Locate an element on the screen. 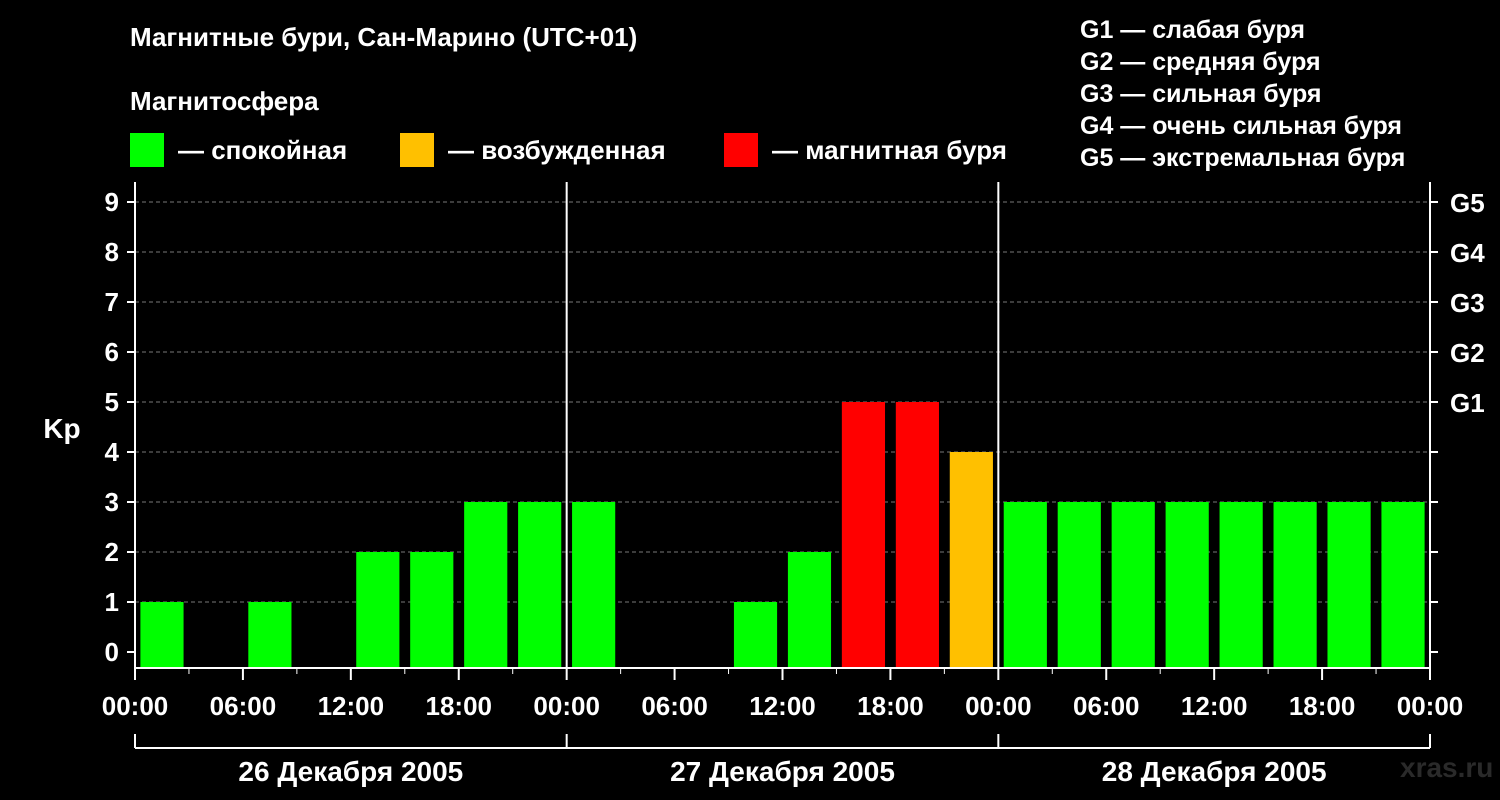 The image size is (1500, 800). g-level-label: G1 is located at coordinates (1467, 403).